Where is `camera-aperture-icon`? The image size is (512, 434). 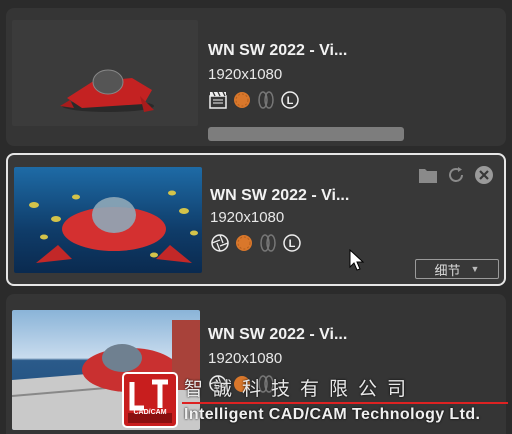 camera-aperture-icon is located at coordinates (220, 243).